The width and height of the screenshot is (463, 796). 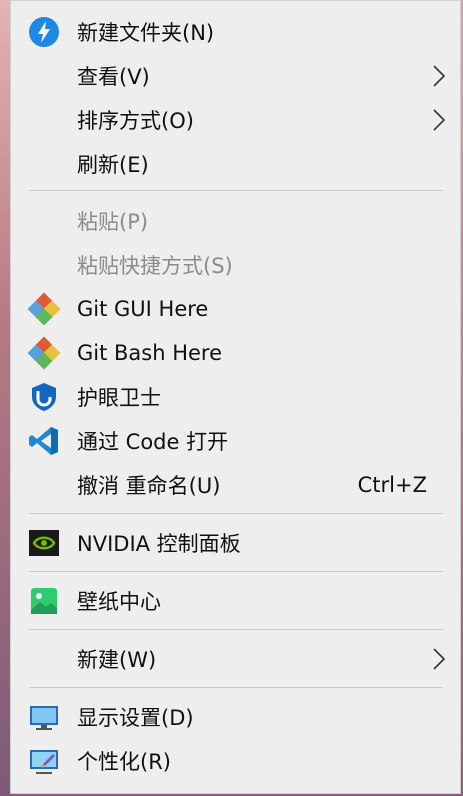 What do you see at coordinates (235, 659) in the screenshot?
I see `menu-item-new: 新建(W)` at bounding box center [235, 659].